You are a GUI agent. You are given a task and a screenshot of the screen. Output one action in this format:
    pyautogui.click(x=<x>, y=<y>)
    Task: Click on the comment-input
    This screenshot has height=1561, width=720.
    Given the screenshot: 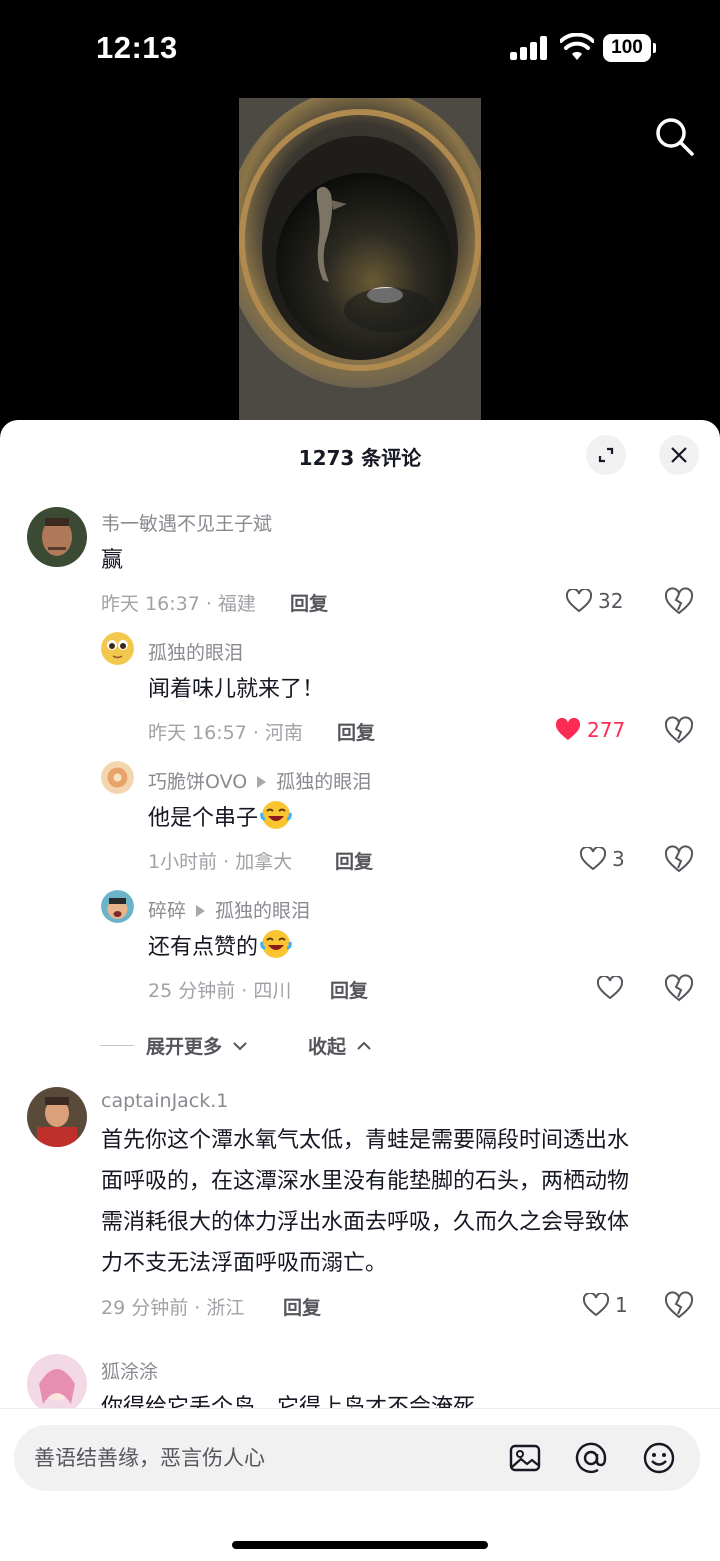 What is the action you would take?
    pyautogui.click(x=264, y=1458)
    